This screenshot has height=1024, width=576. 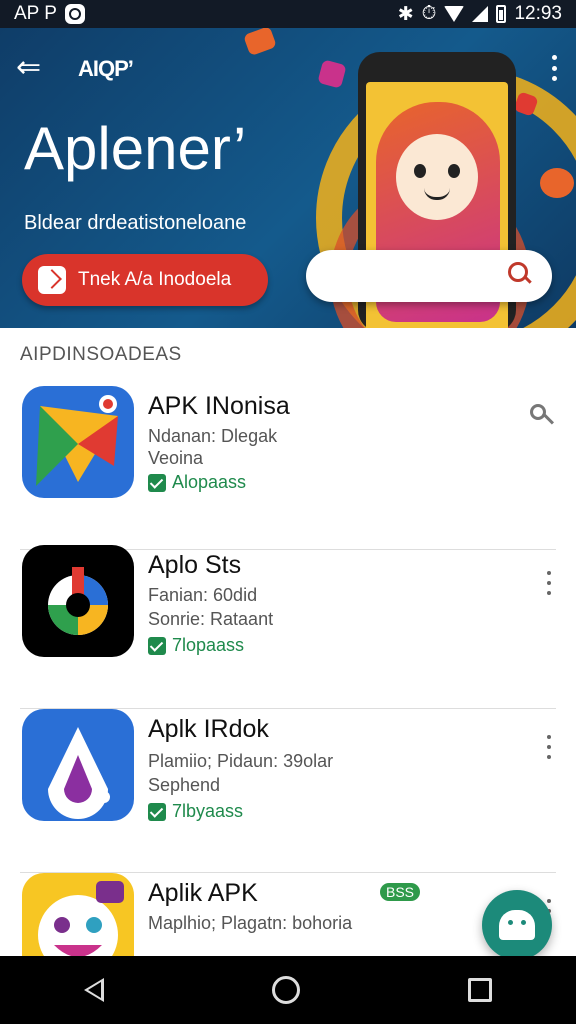 I want to click on battery-icon, so click(x=501, y=14).